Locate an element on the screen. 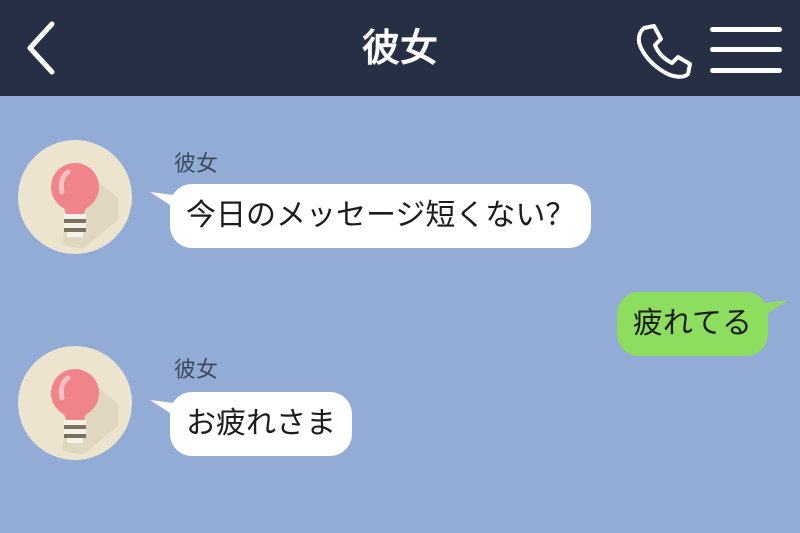 The height and width of the screenshot is (533, 800). incoming-message-bubble: お疲れさま is located at coordinates (261, 424).